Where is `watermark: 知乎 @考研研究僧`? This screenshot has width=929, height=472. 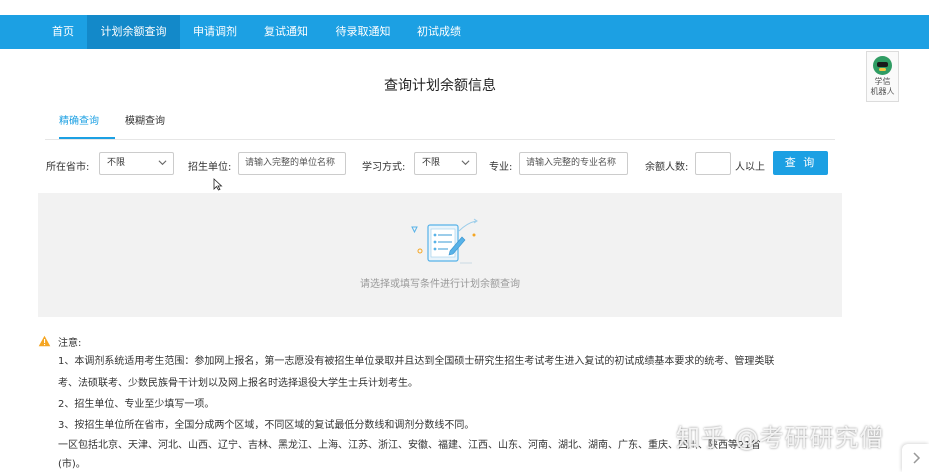 watermark: 知乎 @考研研究僧 is located at coordinates (780, 438).